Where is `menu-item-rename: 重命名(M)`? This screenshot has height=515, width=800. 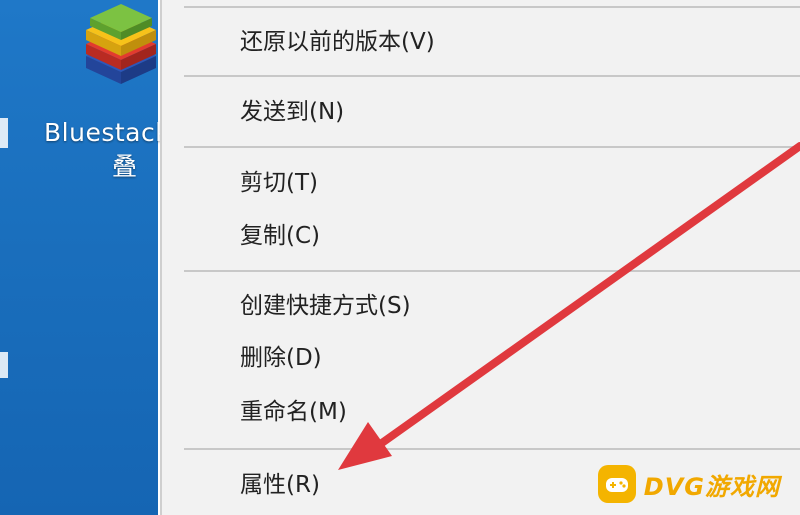
menu-item-rename: 重命名(M) is located at coordinates (293, 412).